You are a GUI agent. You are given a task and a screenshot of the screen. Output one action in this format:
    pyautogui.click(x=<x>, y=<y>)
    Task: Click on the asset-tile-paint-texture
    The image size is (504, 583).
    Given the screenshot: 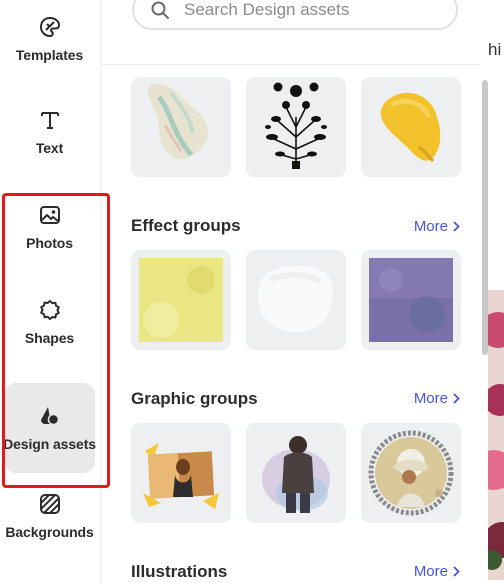 What is the action you would take?
    pyautogui.click(x=181, y=127)
    